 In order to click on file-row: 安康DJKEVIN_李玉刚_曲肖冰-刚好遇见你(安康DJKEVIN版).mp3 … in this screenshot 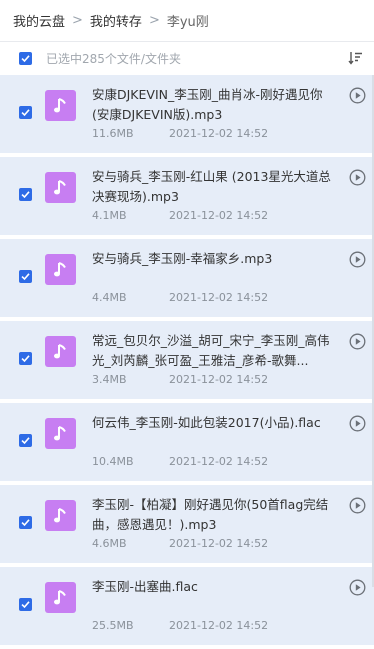, I will do `click(187, 116)`.